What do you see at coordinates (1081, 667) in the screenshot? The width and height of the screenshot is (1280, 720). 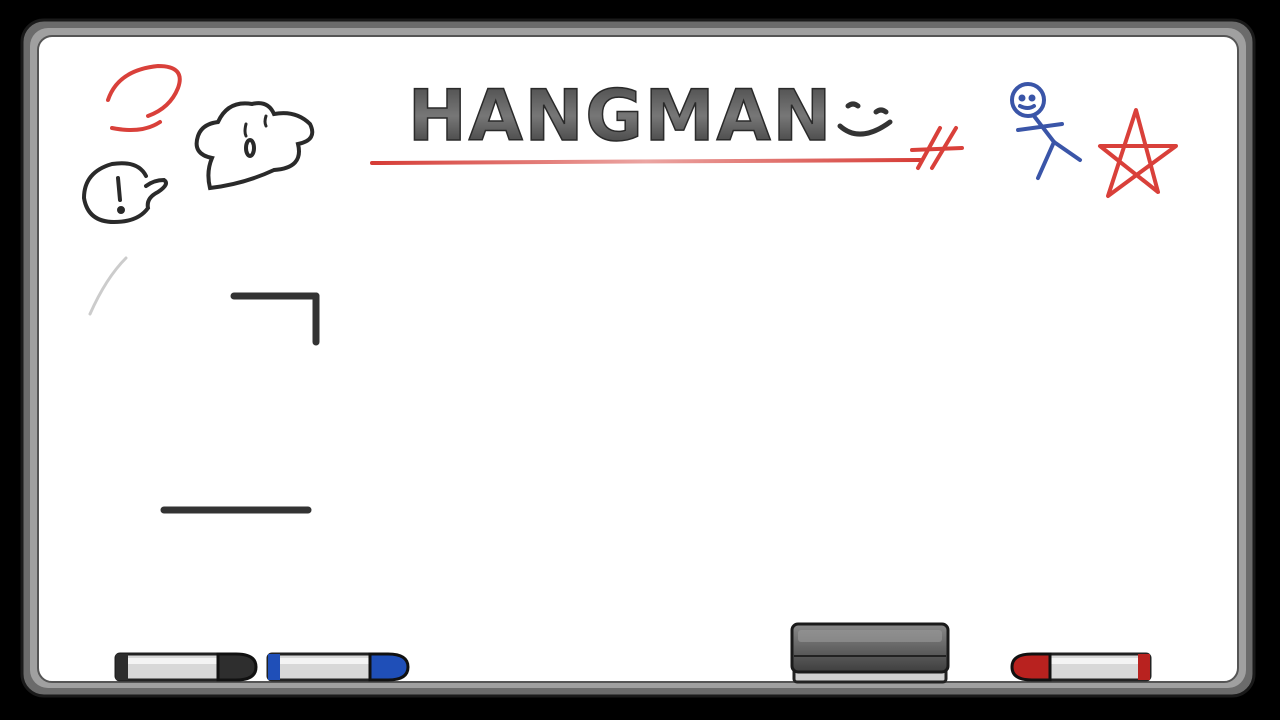 I see `red-marker` at bounding box center [1081, 667].